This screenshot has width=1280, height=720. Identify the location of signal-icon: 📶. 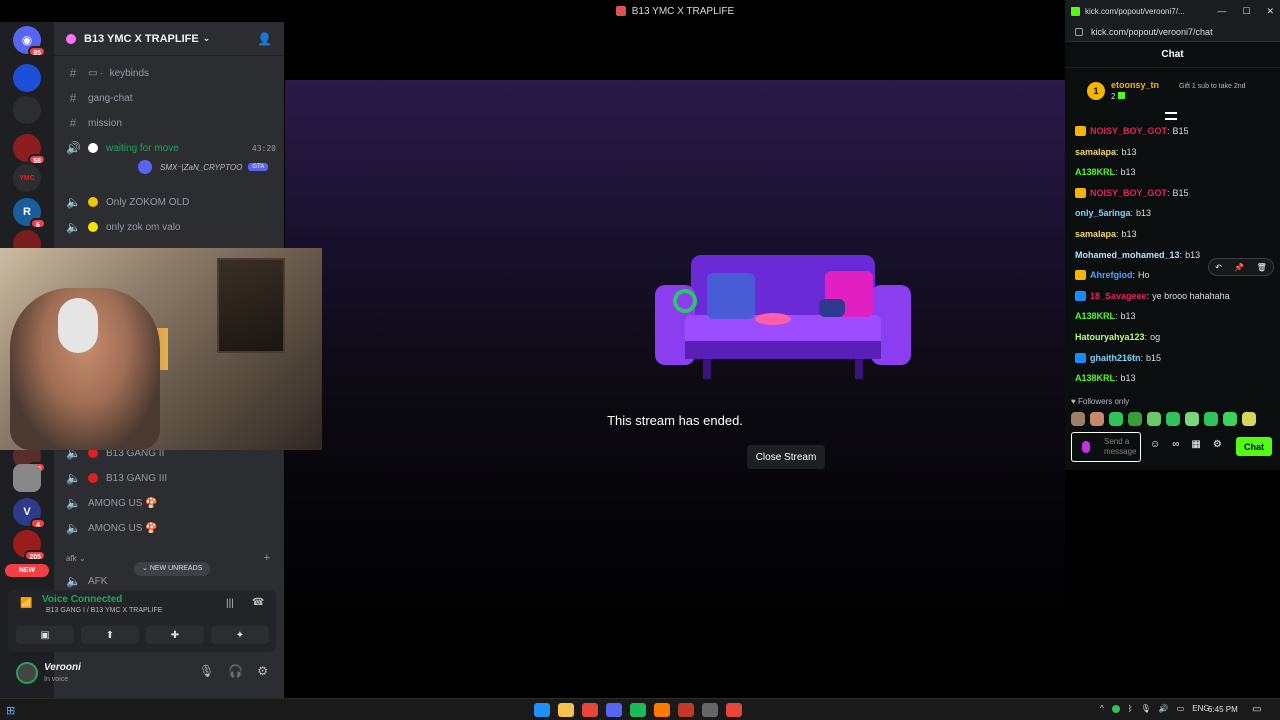
(26, 603).